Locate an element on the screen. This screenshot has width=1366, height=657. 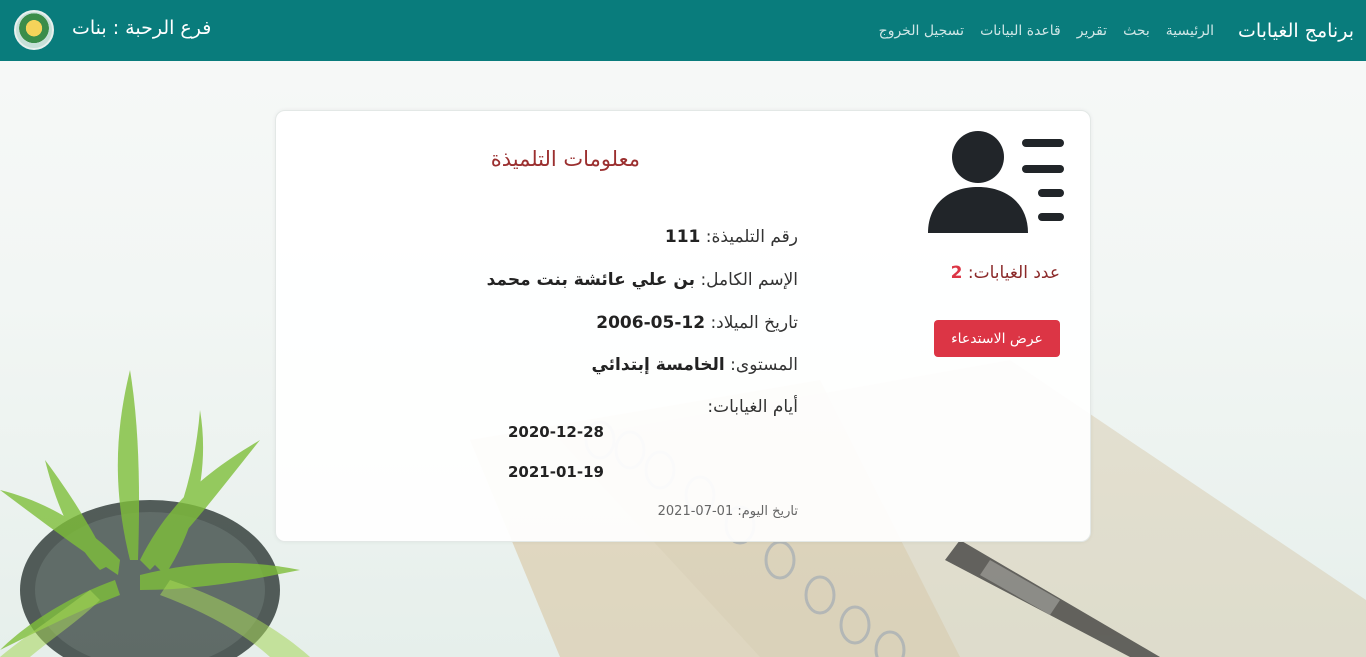
student-id-value: 111 is located at coordinates (682, 237).